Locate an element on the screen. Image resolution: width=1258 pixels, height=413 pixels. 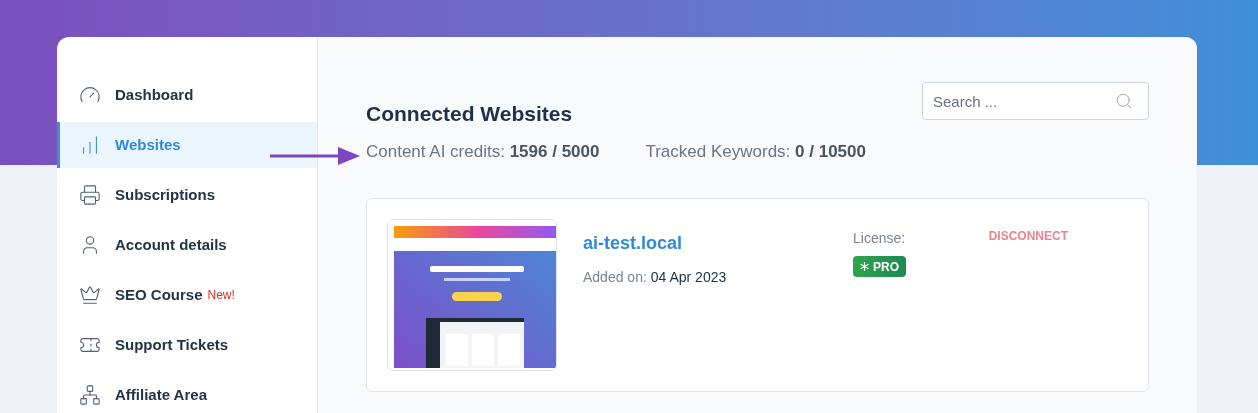
page-title: Connected Websites is located at coordinates (469, 114).